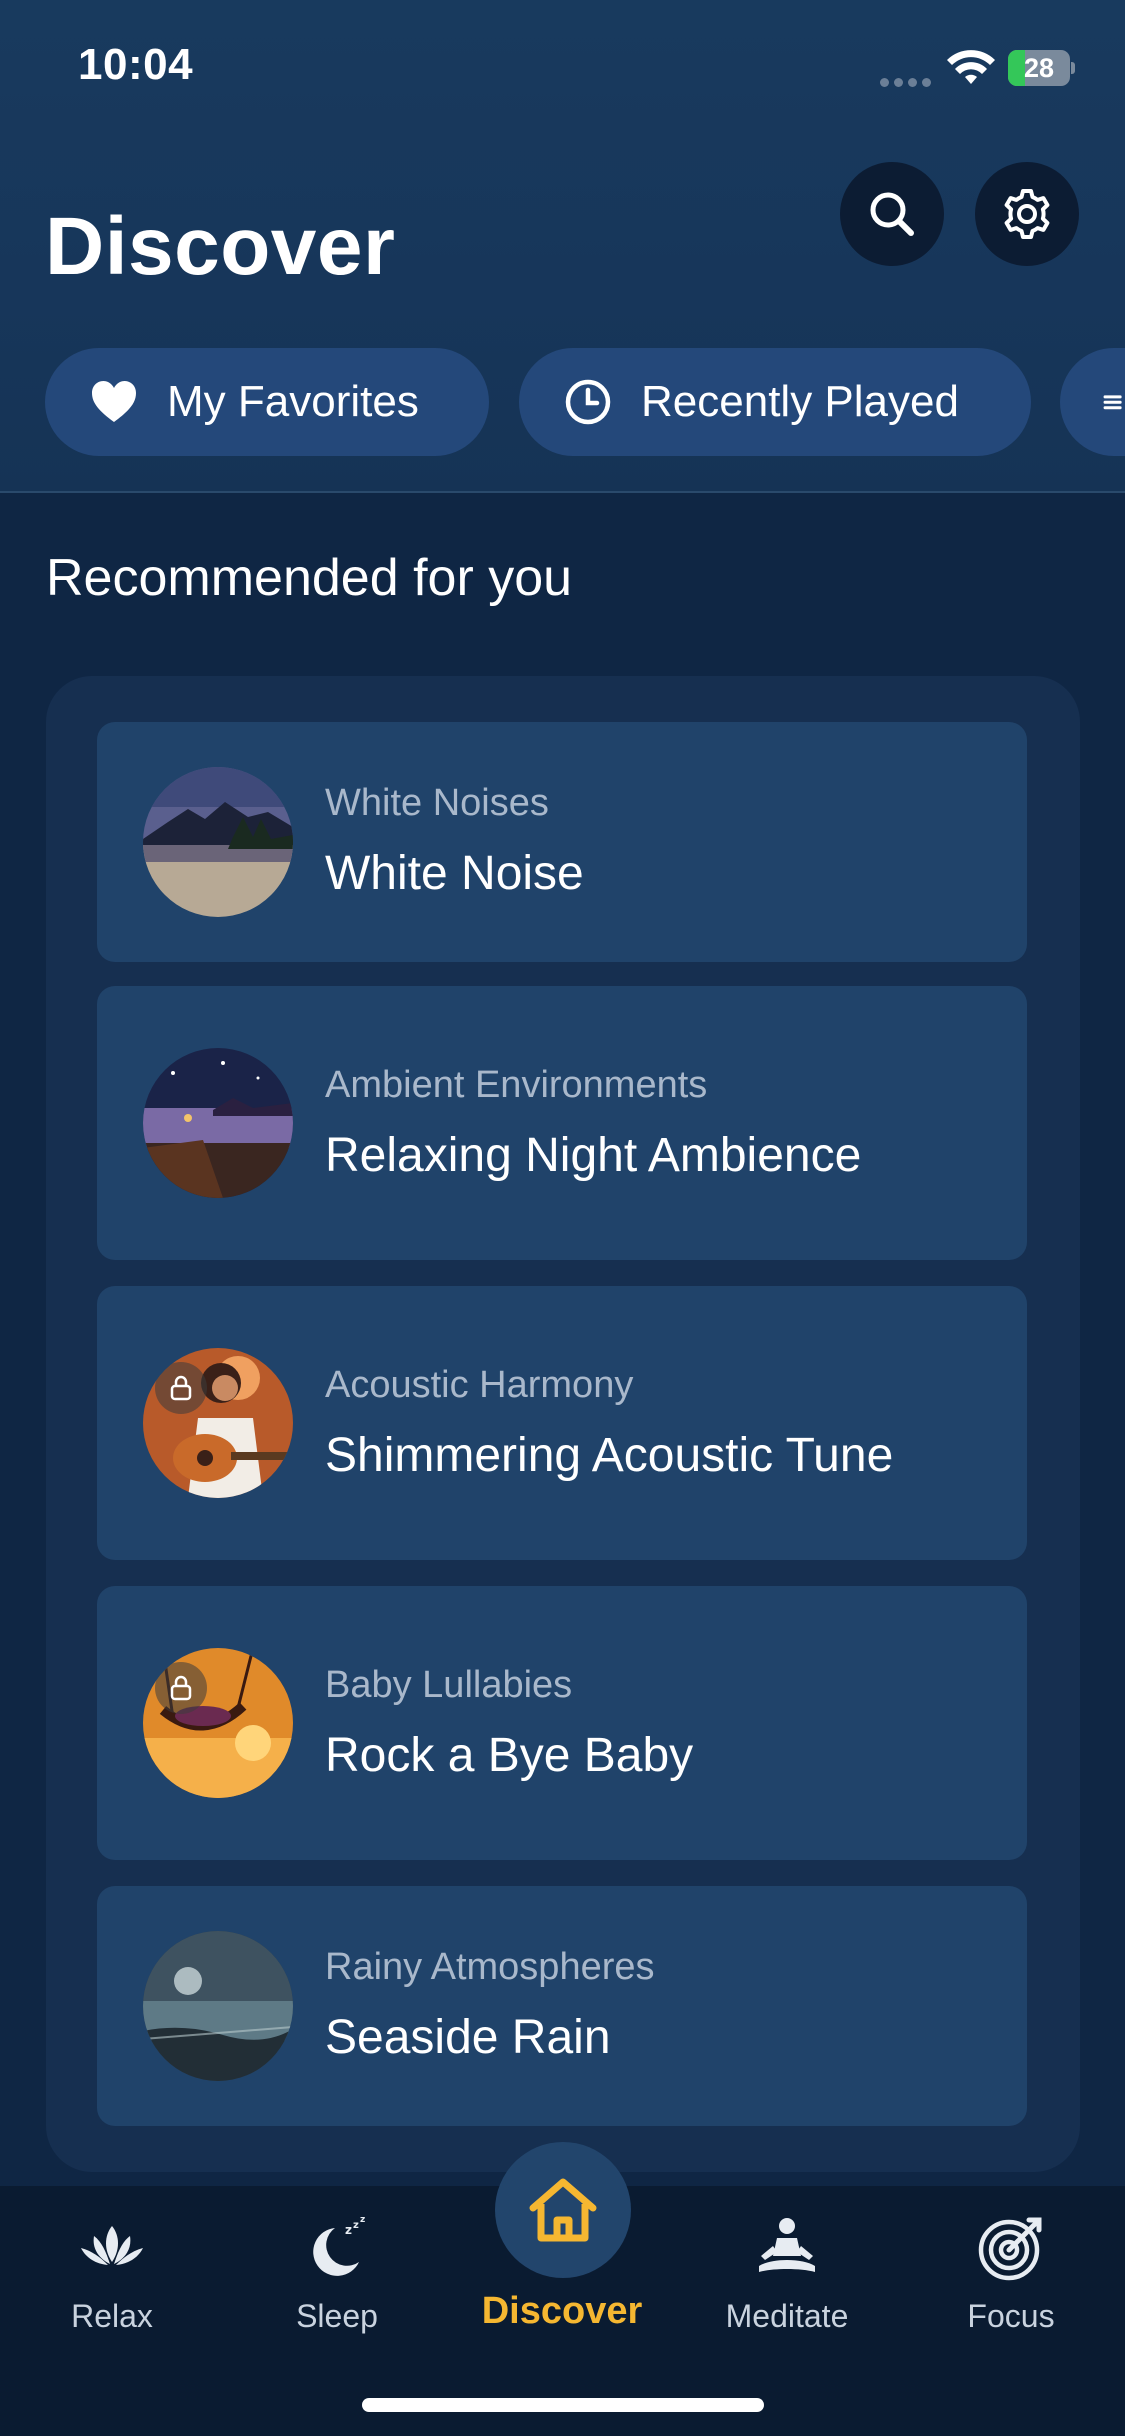 This screenshot has width=1125, height=2436. What do you see at coordinates (218, 842) in the screenshot?
I see `thumbnail-mountain-lake` at bounding box center [218, 842].